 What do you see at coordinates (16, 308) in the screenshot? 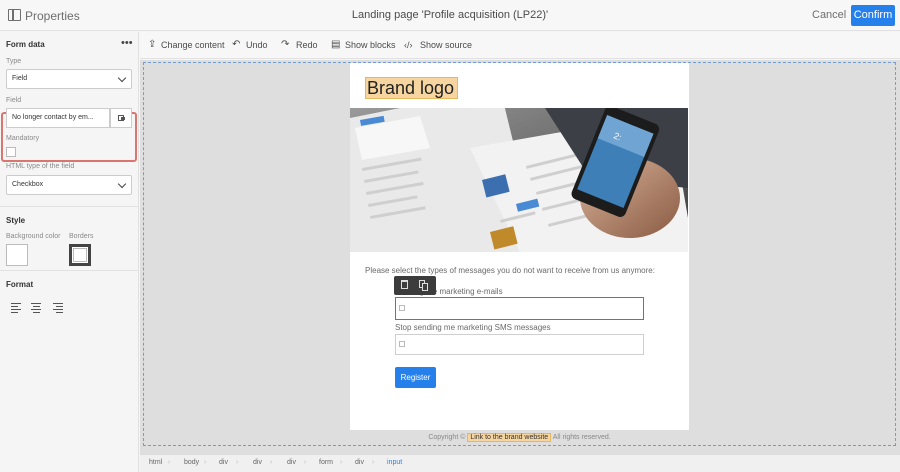
I see `align-left-icon` at bounding box center [16, 308].